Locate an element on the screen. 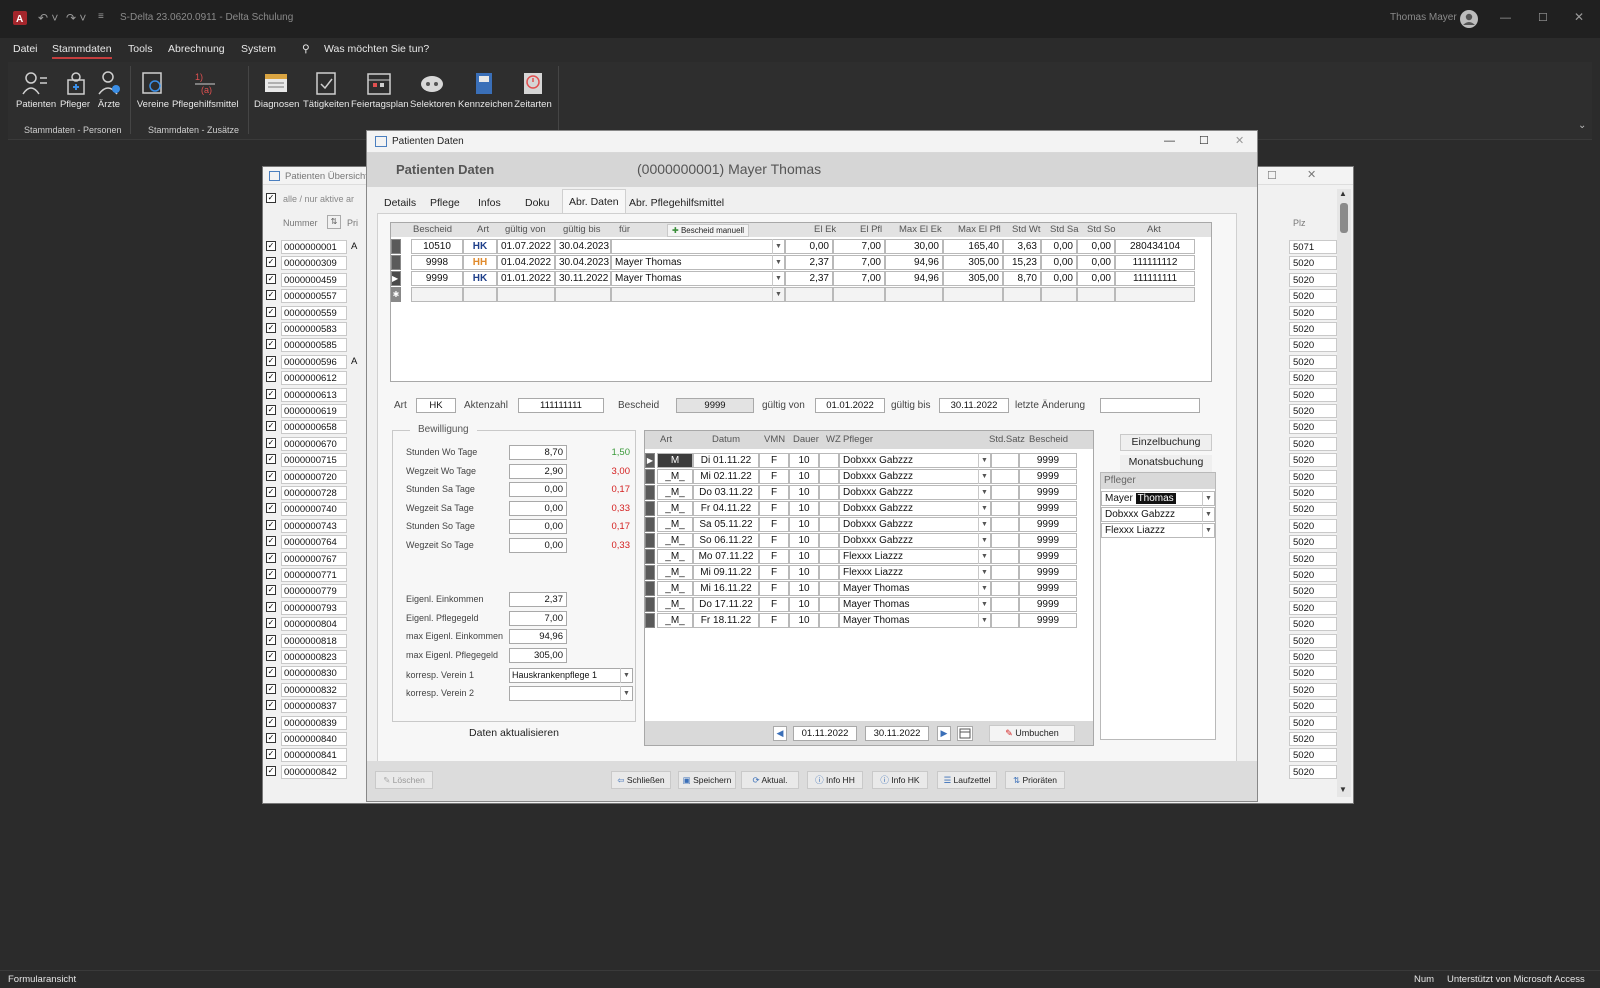 This screenshot has width=1600, height=988. footer-button-4: ⓘ Info HH is located at coordinates (835, 780).